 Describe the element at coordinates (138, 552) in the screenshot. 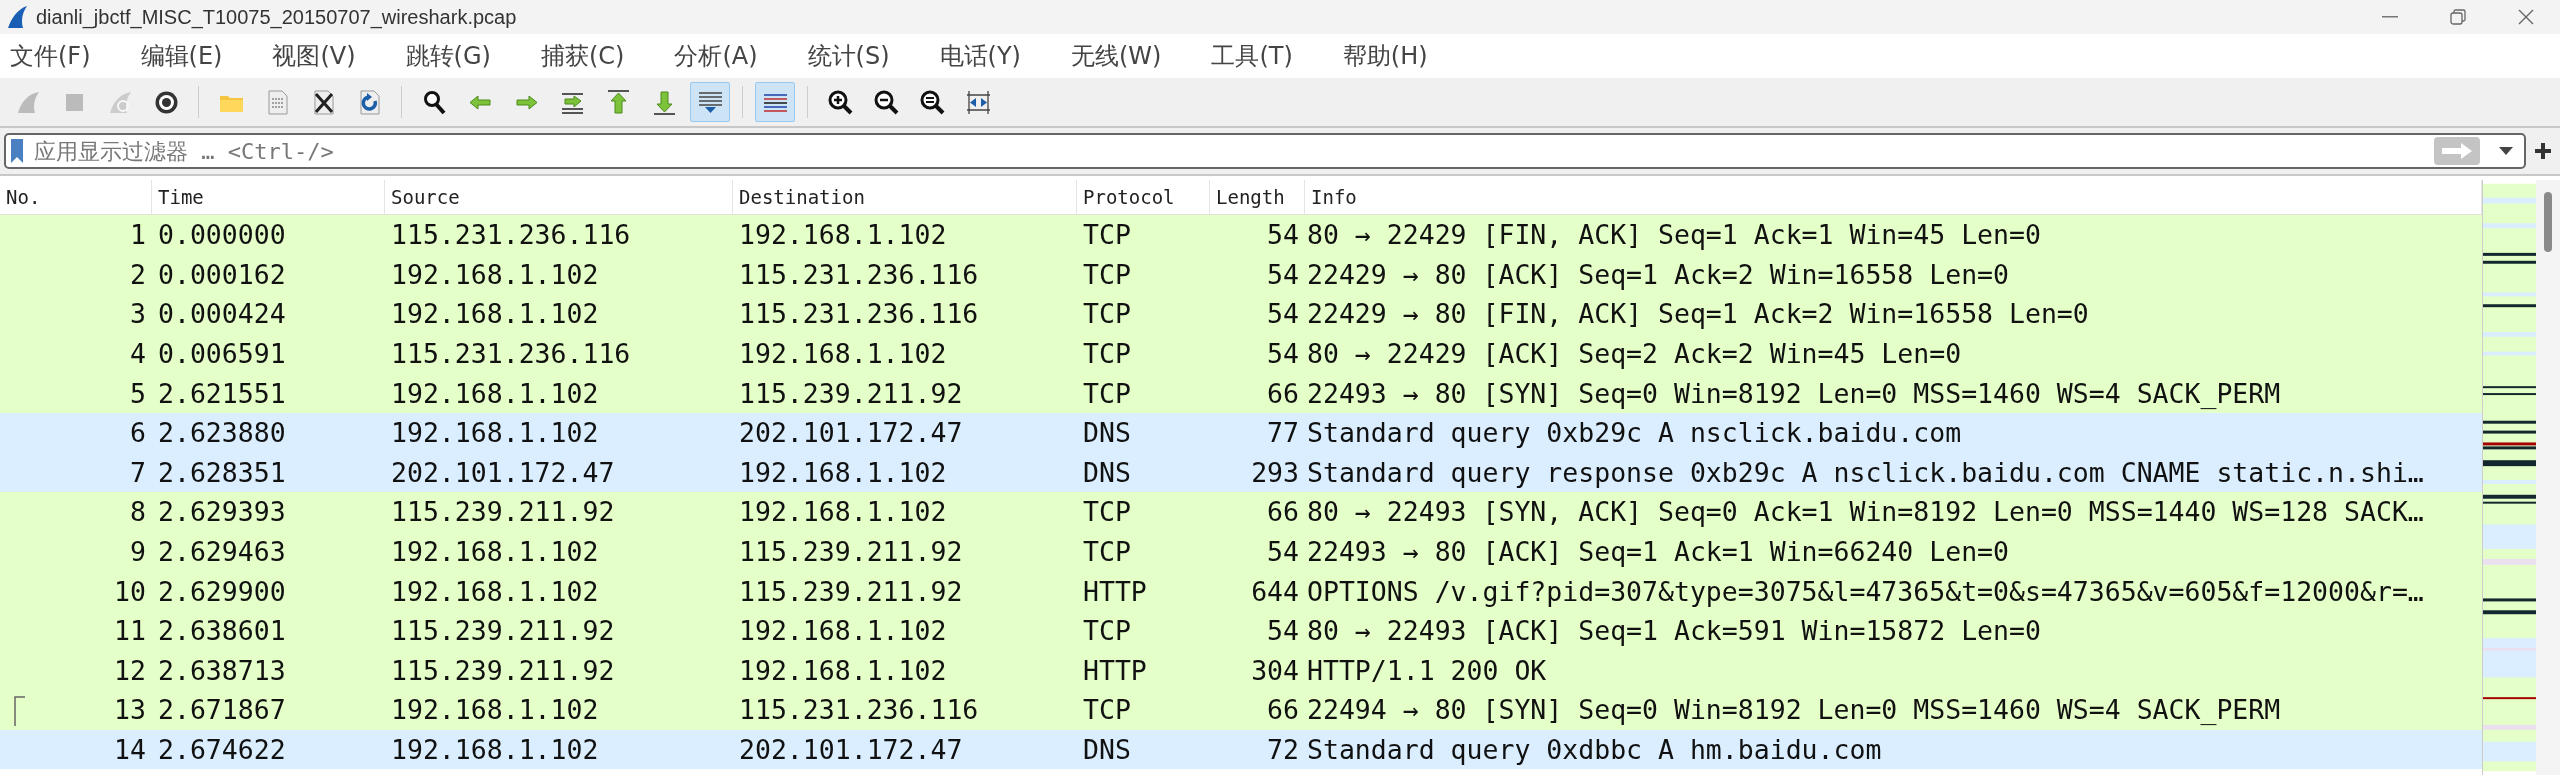

I see `table-cell-text: 9` at that location.